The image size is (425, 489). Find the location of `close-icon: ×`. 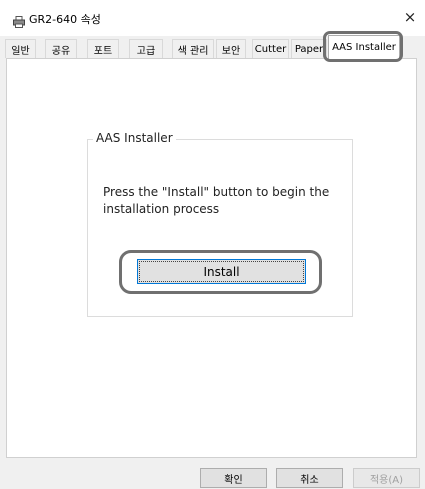

close-icon: × is located at coordinates (410, 17).